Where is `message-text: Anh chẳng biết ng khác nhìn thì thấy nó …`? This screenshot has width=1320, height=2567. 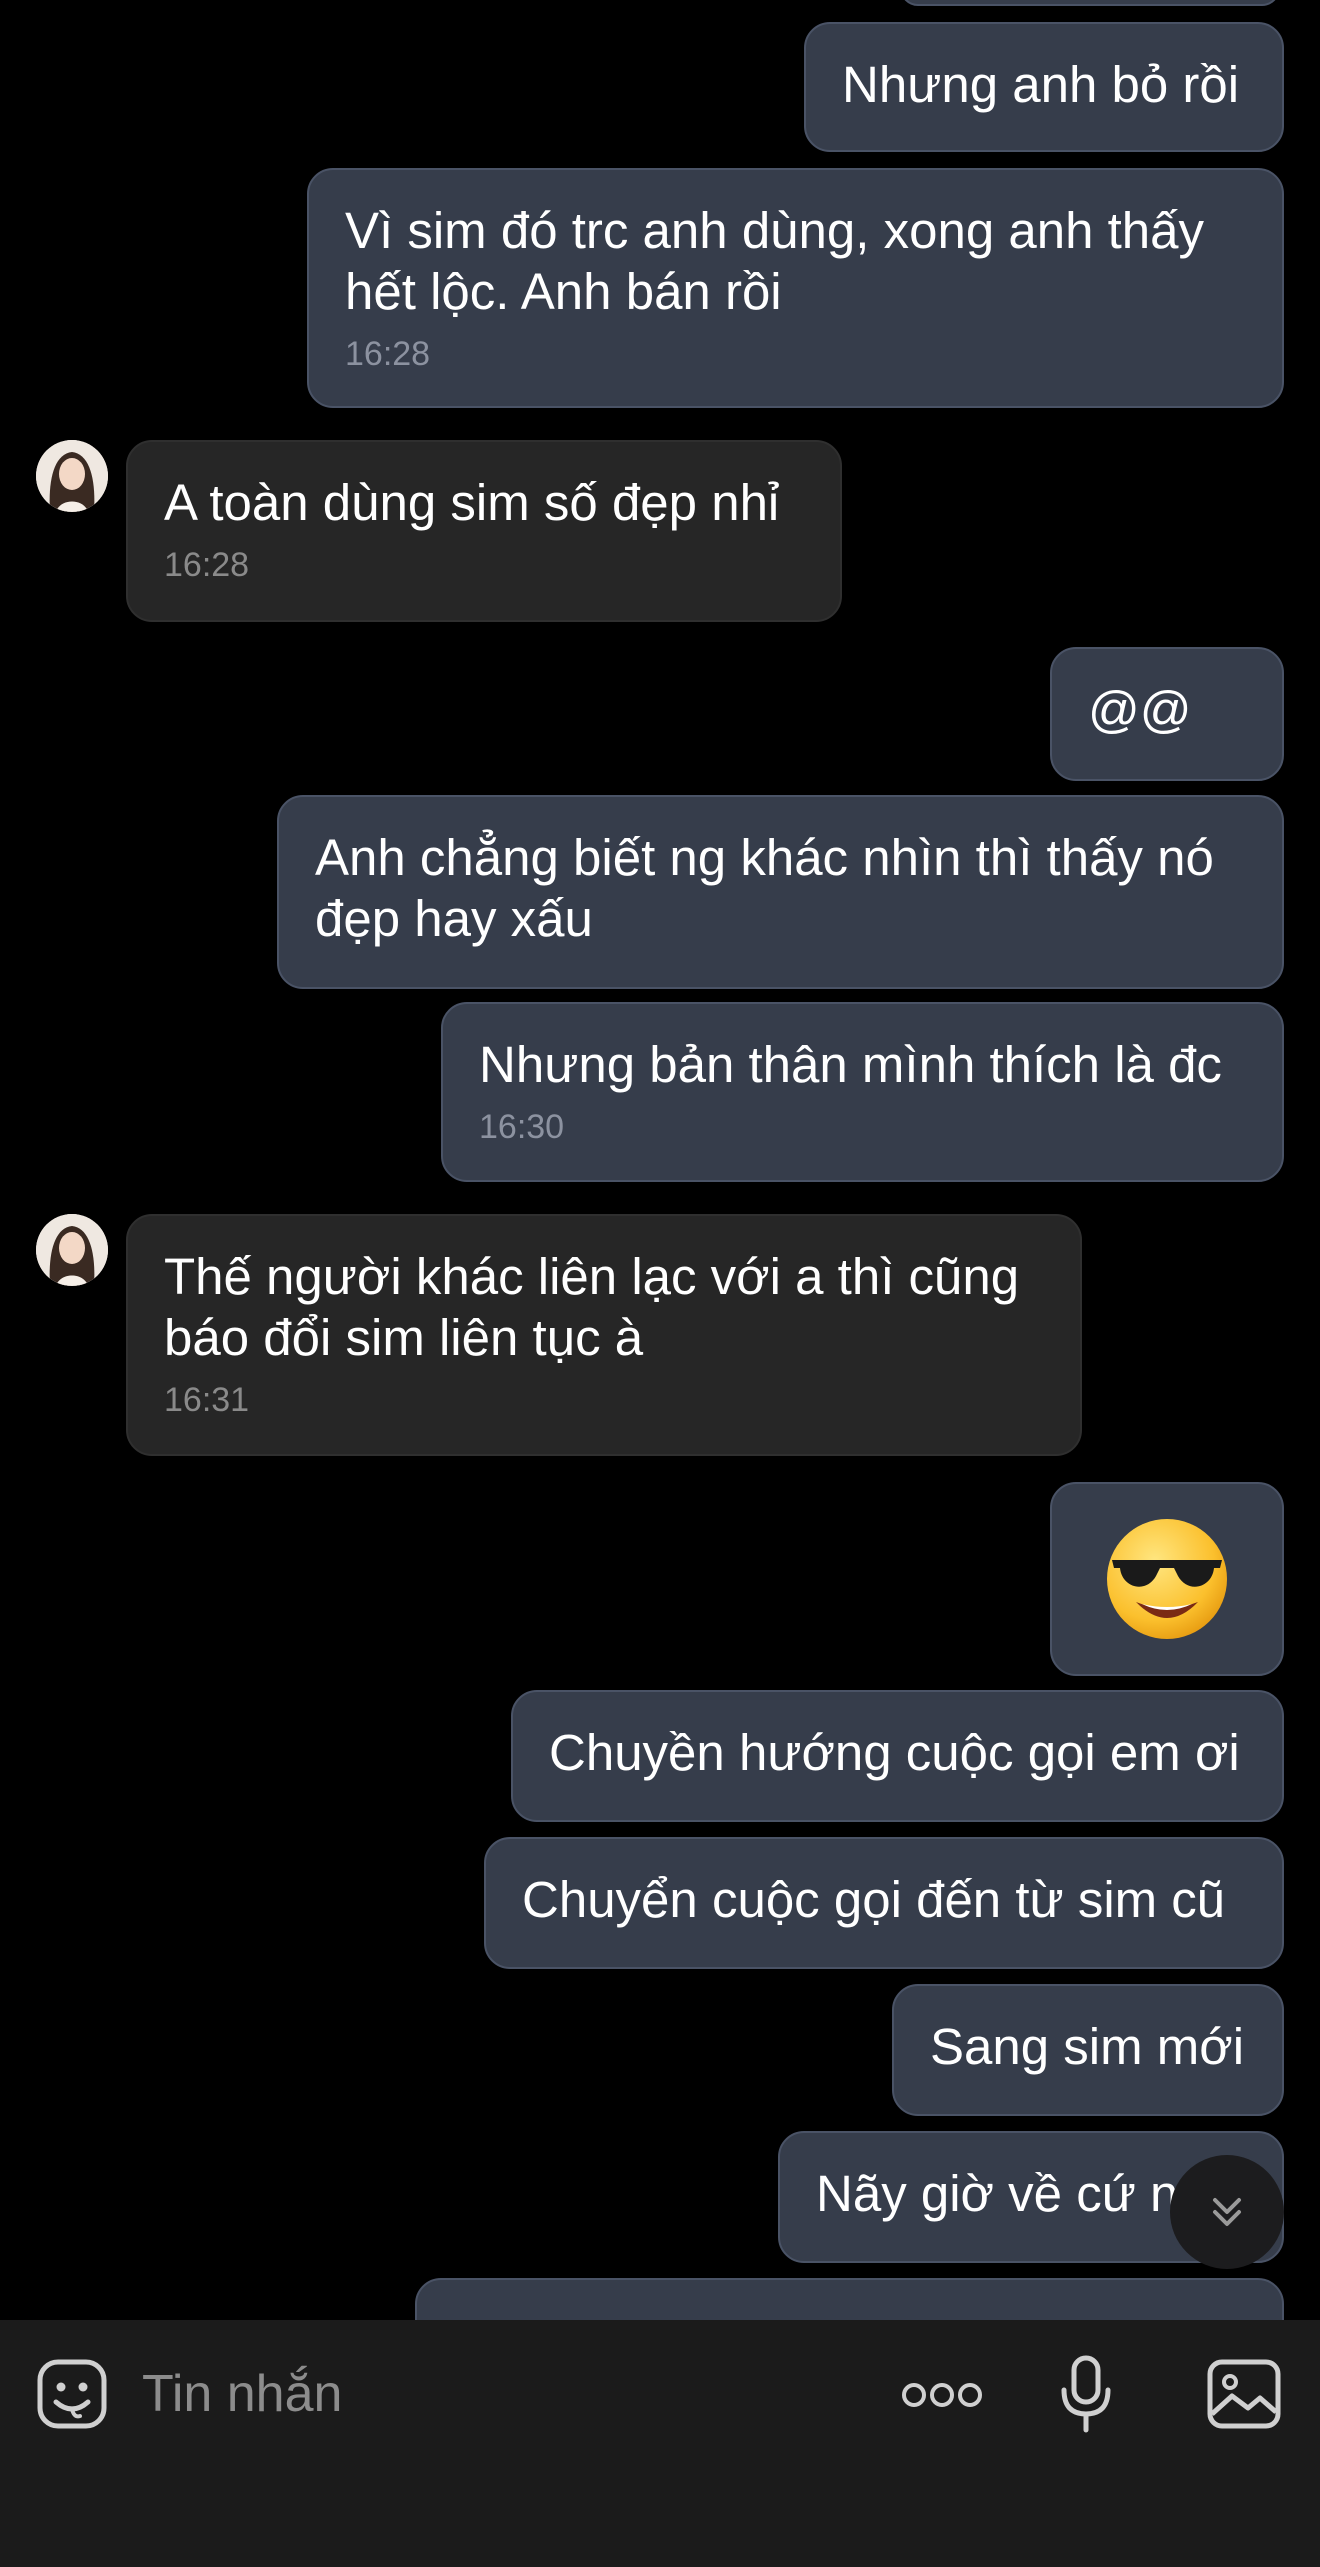 message-text: Anh chẳng biết ng khác nhìn thì thấy nó … is located at coordinates (771, 888).